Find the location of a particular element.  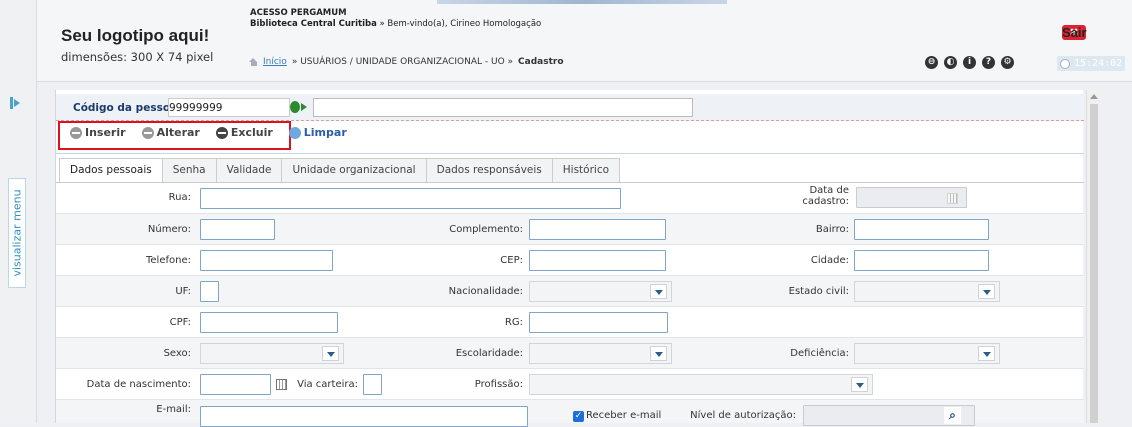

registration-date-label: Data de cadastro: is located at coordinates (802, 196).